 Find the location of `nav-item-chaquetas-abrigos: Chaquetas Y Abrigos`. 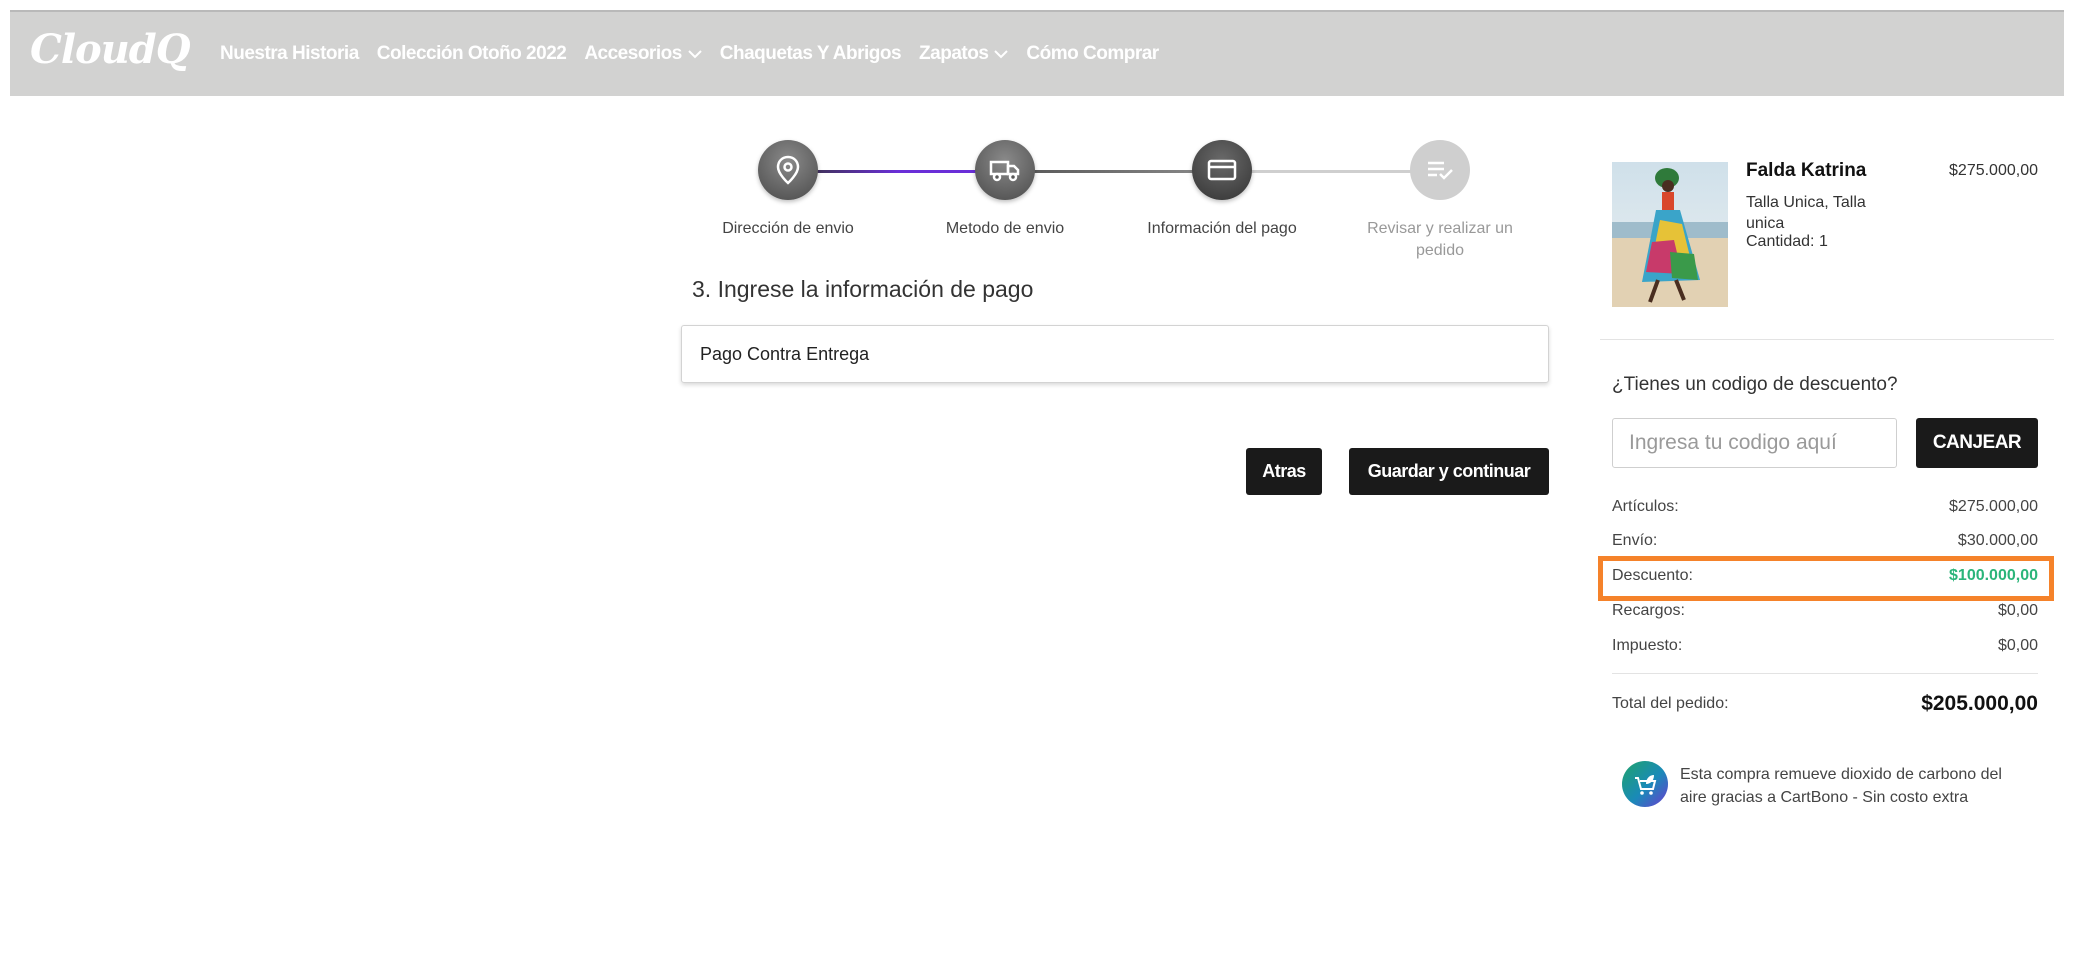

nav-item-chaquetas-abrigos: Chaquetas Y Abrigos is located at coordinates (810, 54).